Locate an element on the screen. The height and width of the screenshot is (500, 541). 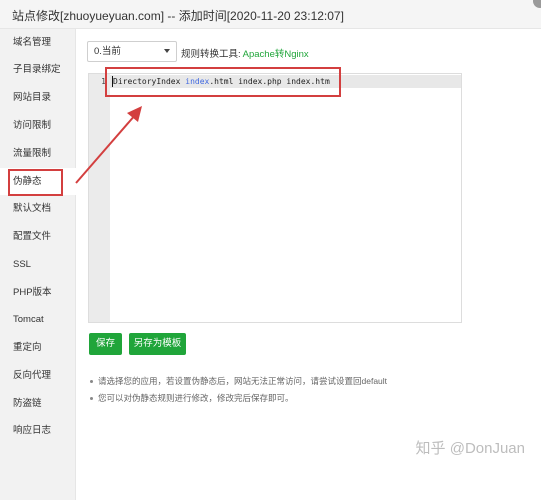
sidebar-item-subdir: 子目录绑定 is located at coordinates (38, 69).